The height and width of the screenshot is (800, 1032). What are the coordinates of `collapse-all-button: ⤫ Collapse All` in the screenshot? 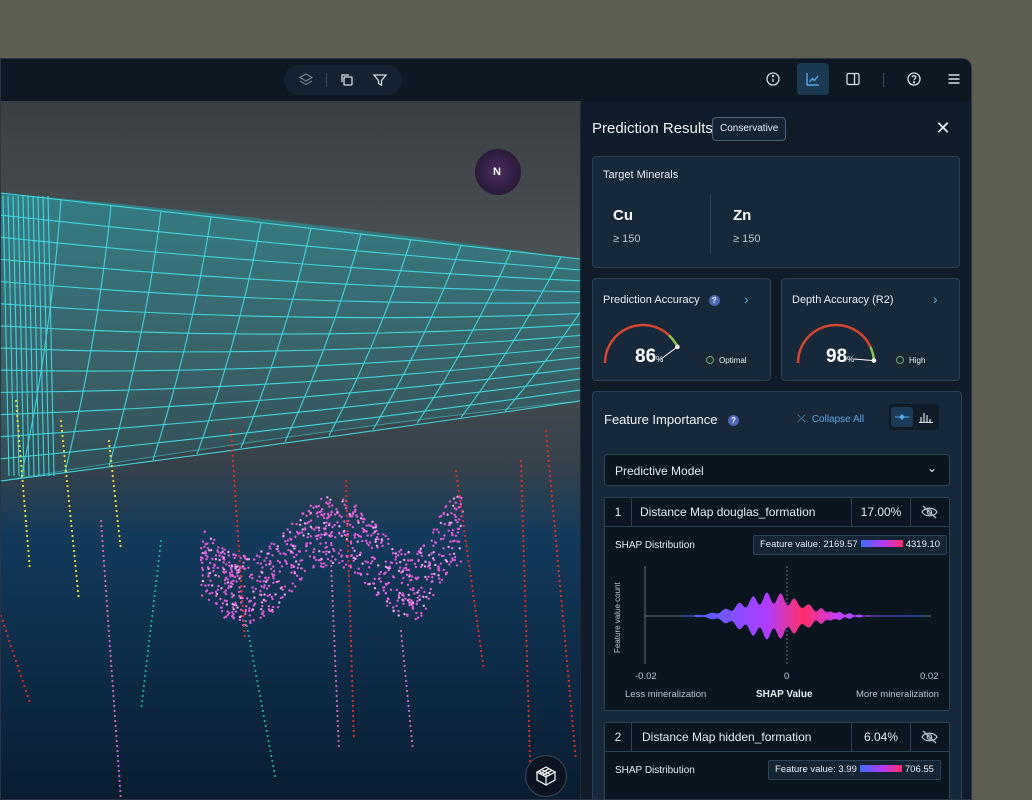 It's located at (830, 419).